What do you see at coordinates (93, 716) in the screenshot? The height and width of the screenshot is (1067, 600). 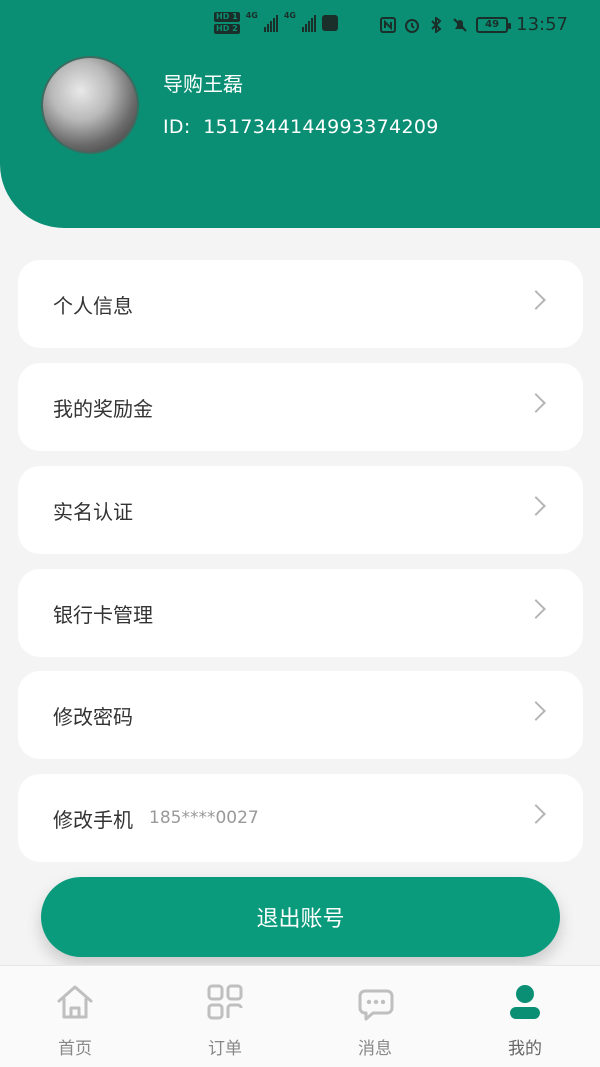 I see `menu-item-label: 修改密码` at bounding box center [93, 716].